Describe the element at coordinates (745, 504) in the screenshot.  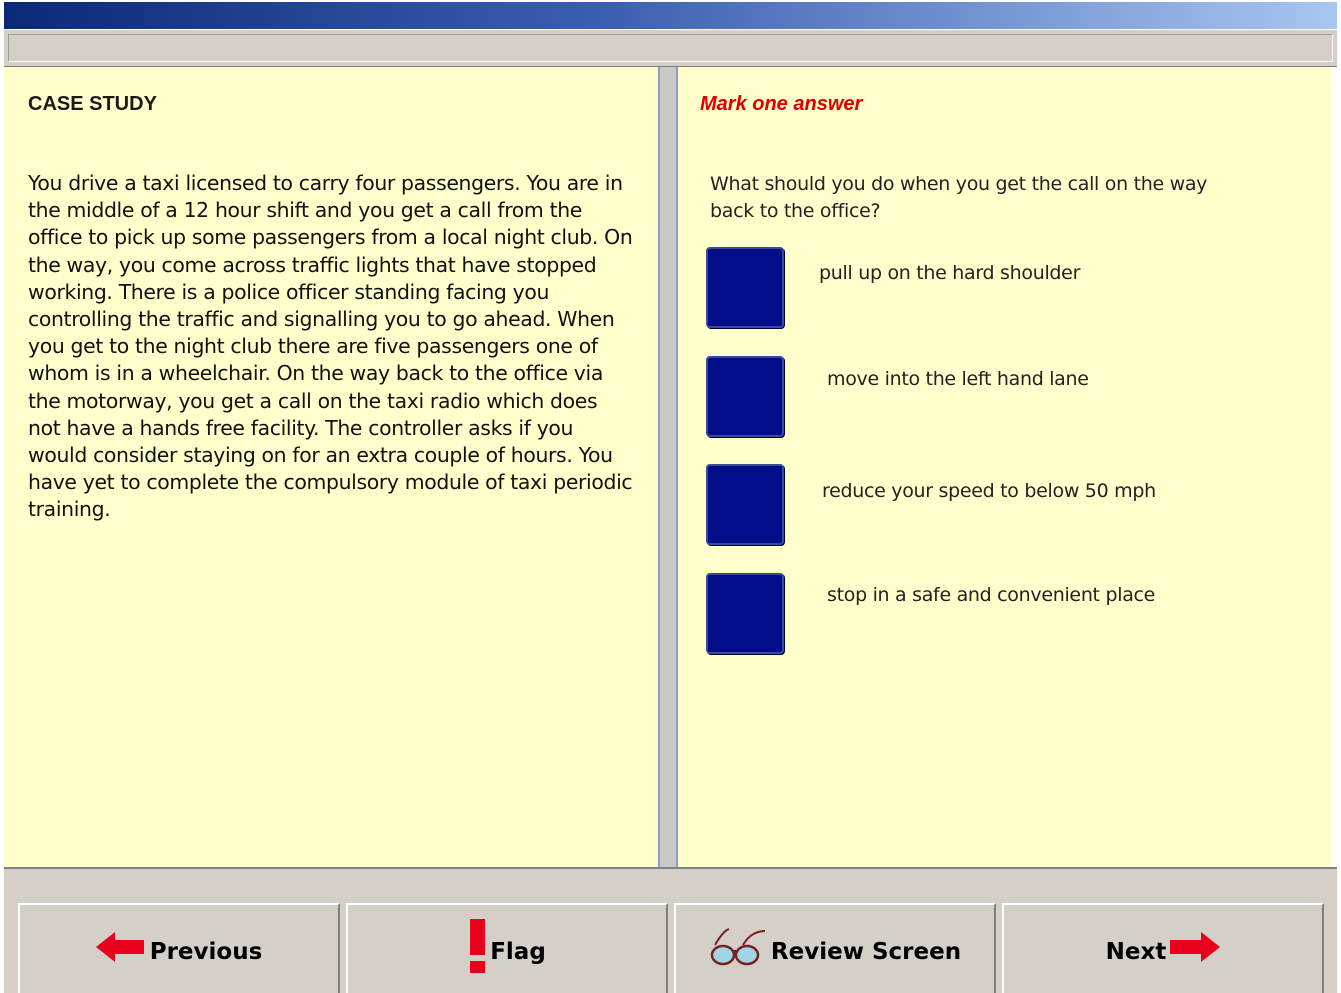
I see `answer-option-c-button` at that location.